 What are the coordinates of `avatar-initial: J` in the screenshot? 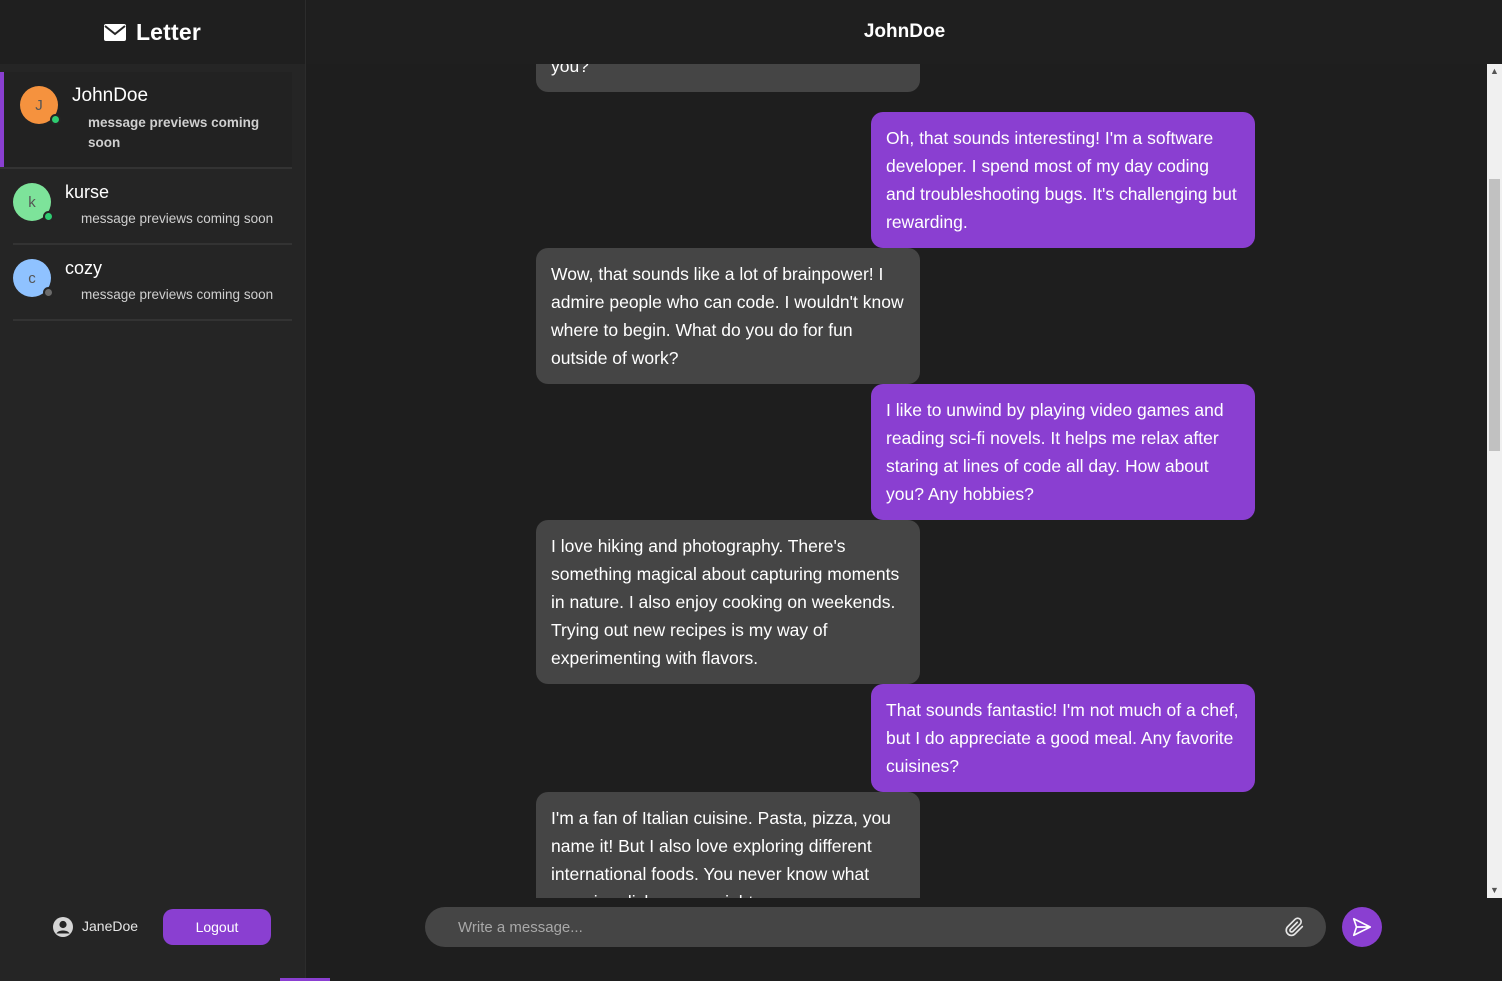 It's located at (39, 105).